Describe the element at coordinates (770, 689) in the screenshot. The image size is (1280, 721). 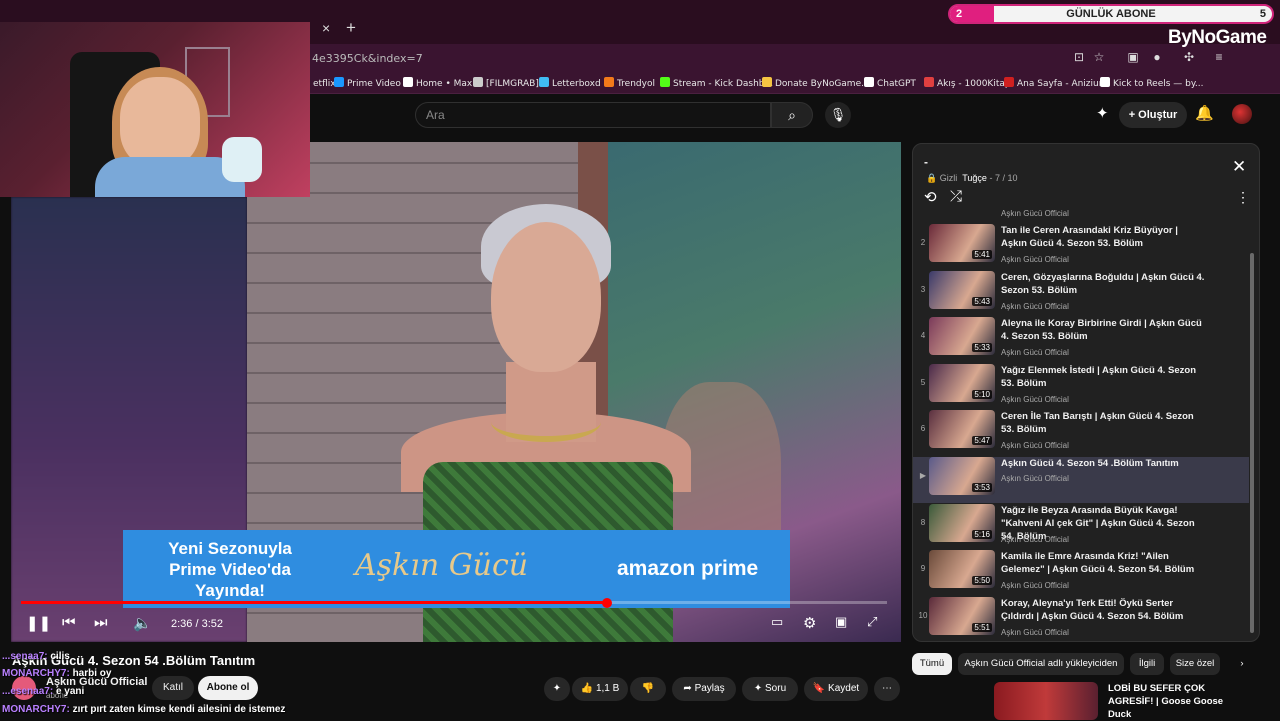
I see `ask-button: ✦ Soru` at that location.